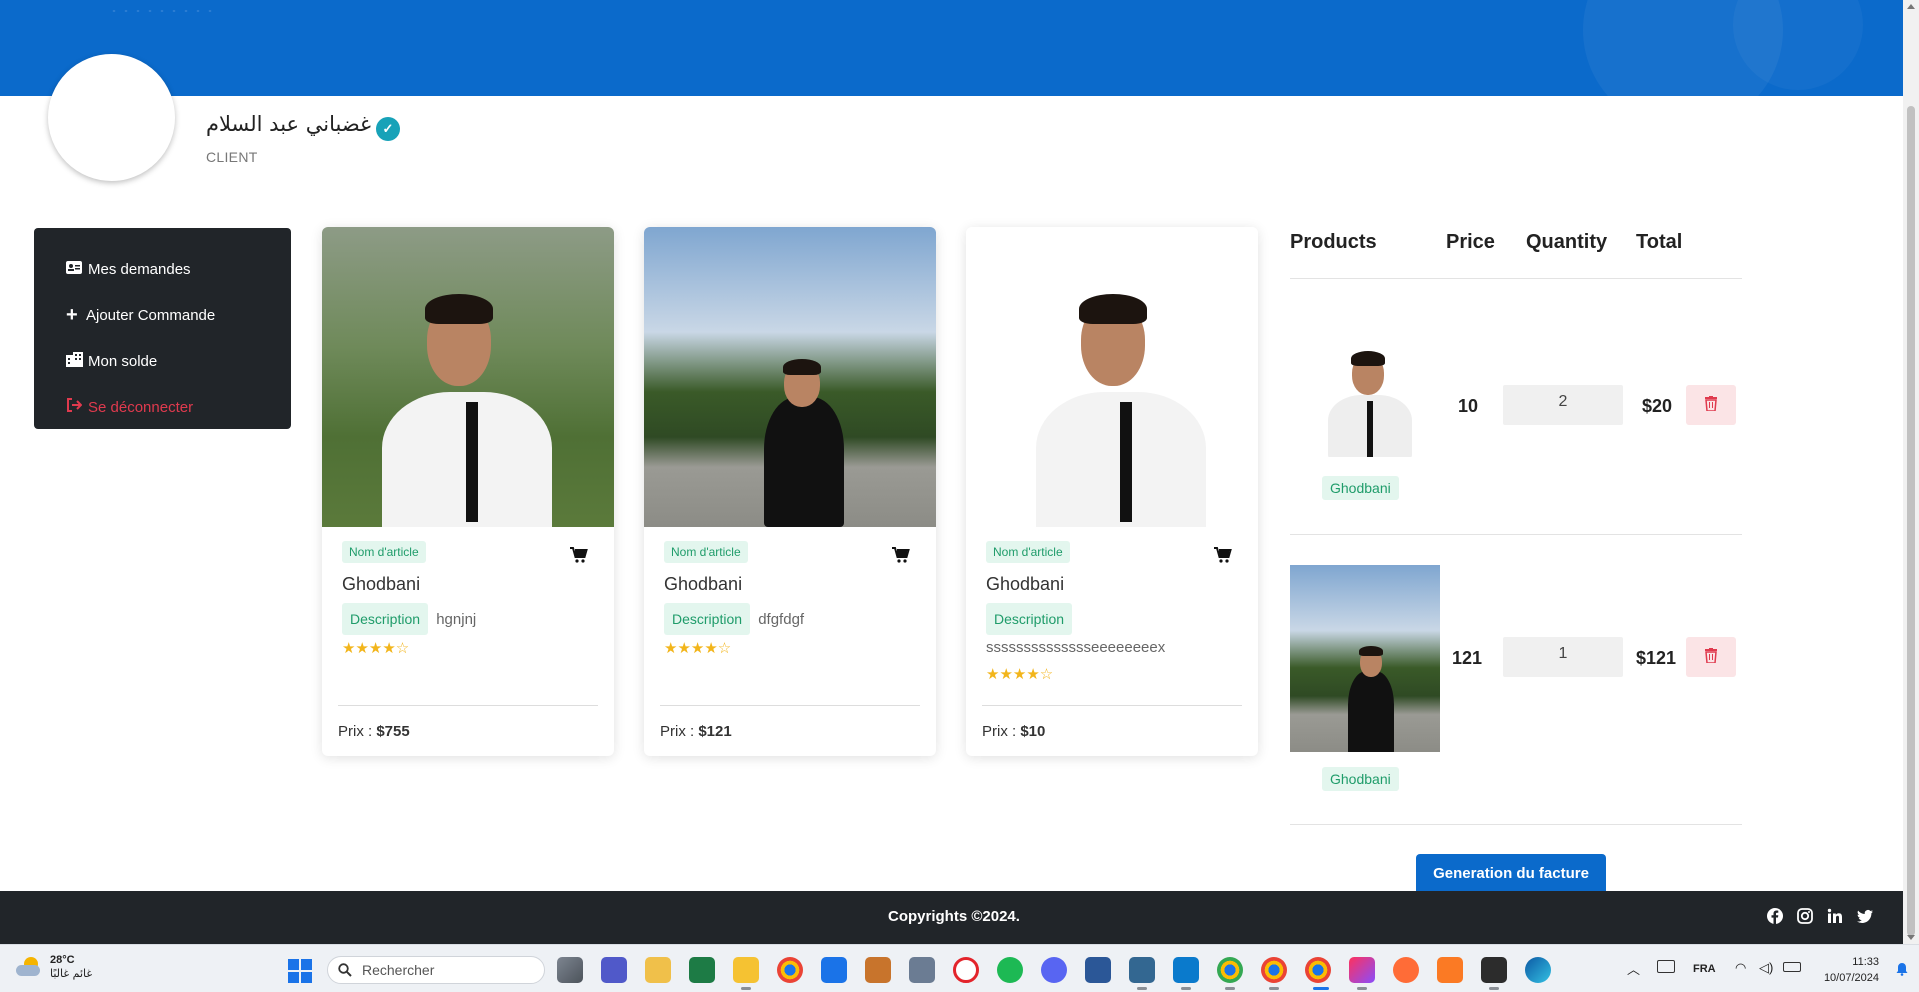 The width and height of the screenshot is (1919, 992). What do you see at coordinates (1406, 970) in the screenshot?
I see `postman-icon` at bounding box center [1406, 970].